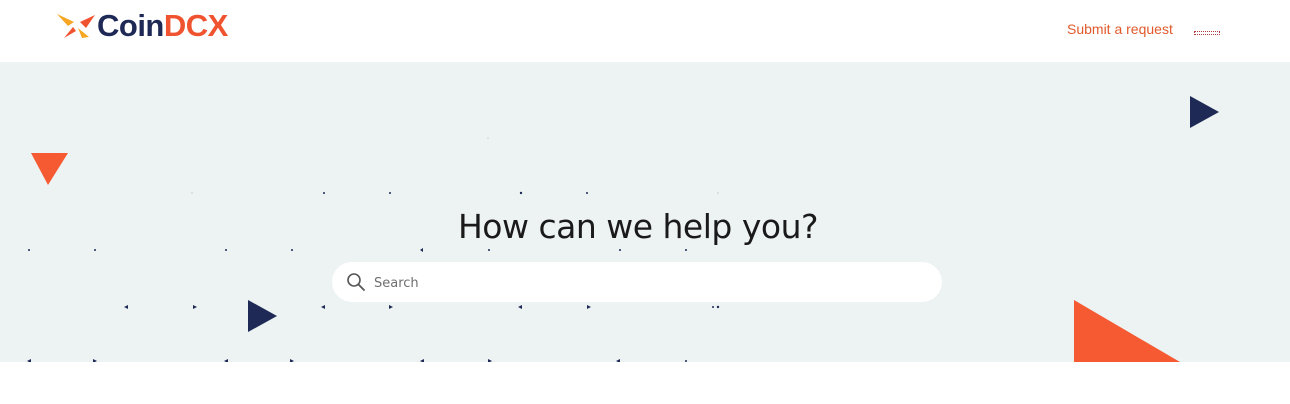  Describe the element at coordinates (195, 25) in the screenshot. I see `logo-text-dcx: DCX` at that location.